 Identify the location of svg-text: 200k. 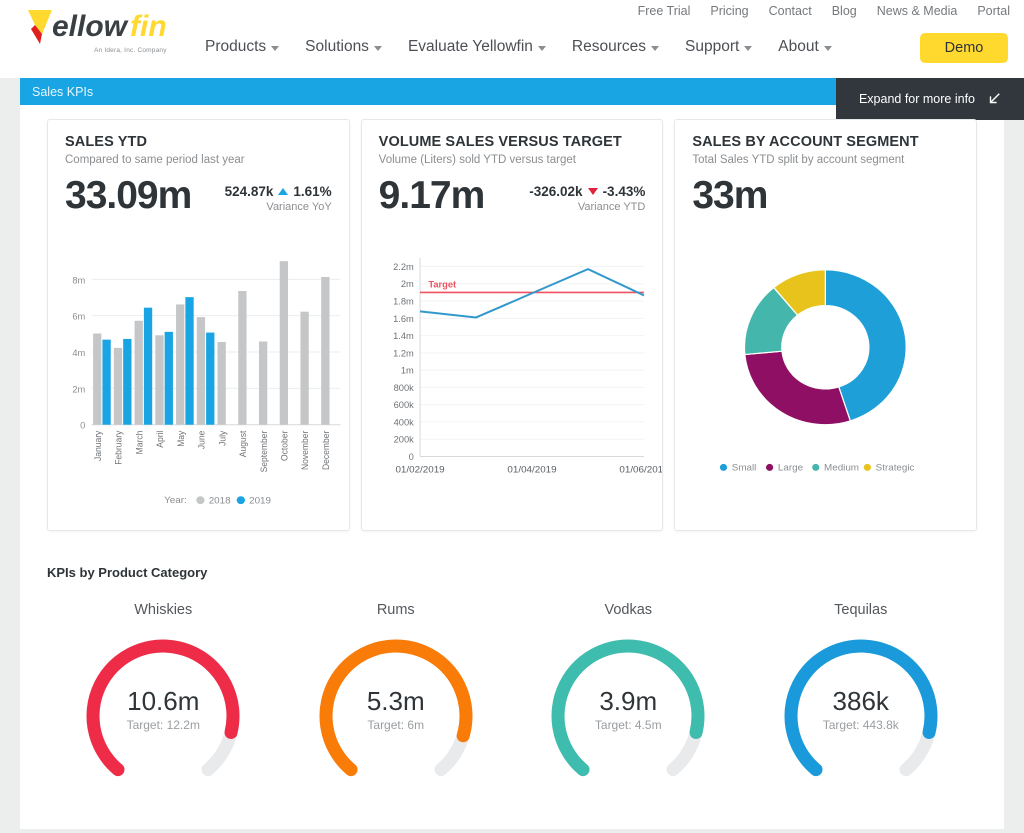
(403, 440).